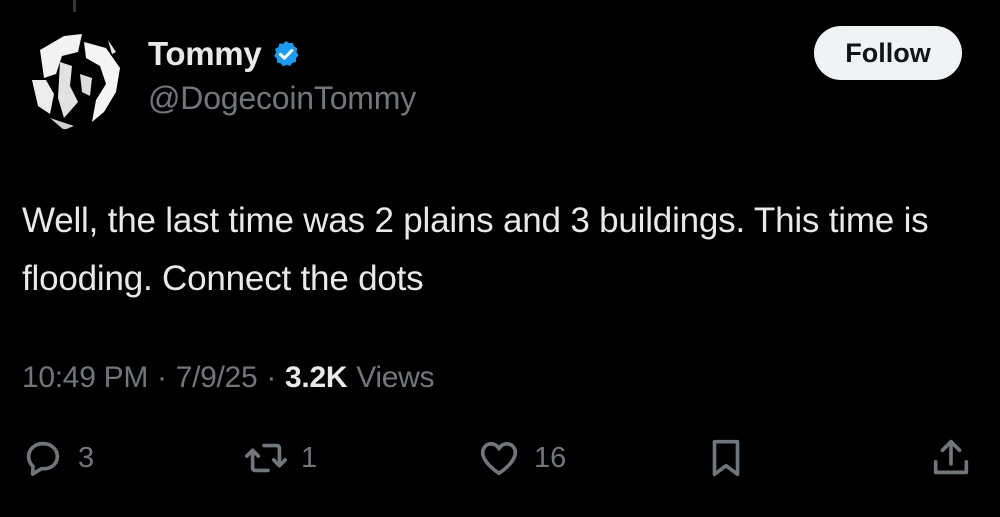 The image size is (1000, 517). What do you see at coordinates (286, 53) in the screenshot?
I see `verified-badge-icon` at bounding box center [286, 53].